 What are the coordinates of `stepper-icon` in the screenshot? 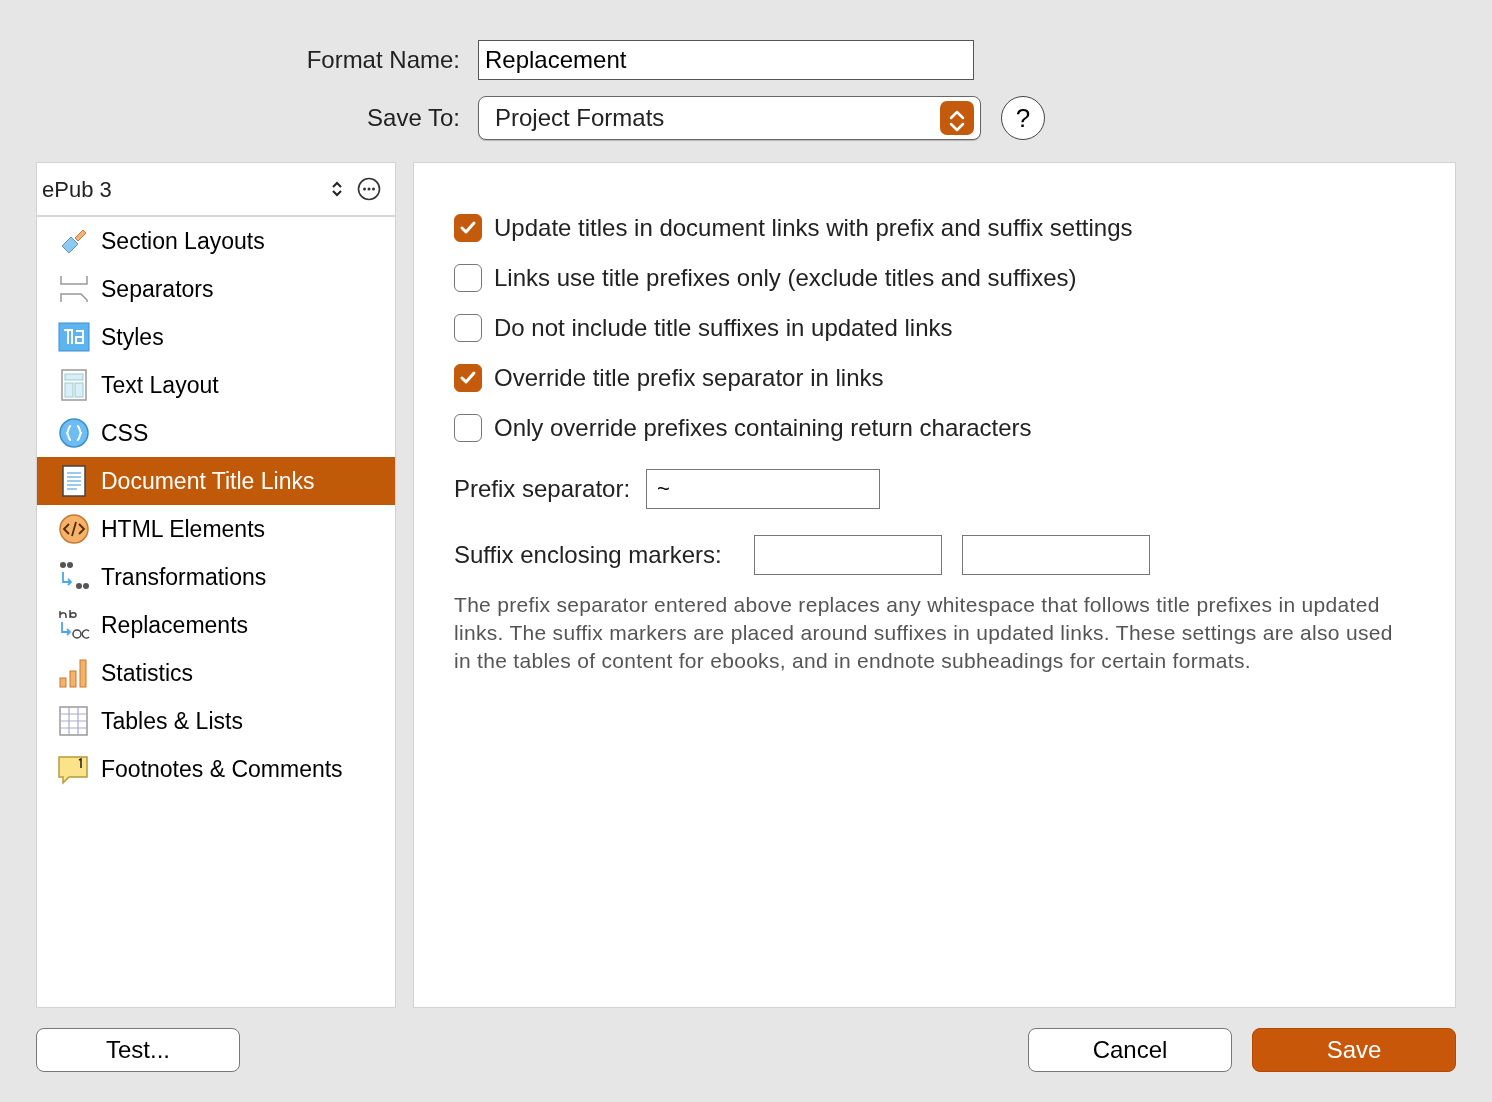 It's located at (957, 118).